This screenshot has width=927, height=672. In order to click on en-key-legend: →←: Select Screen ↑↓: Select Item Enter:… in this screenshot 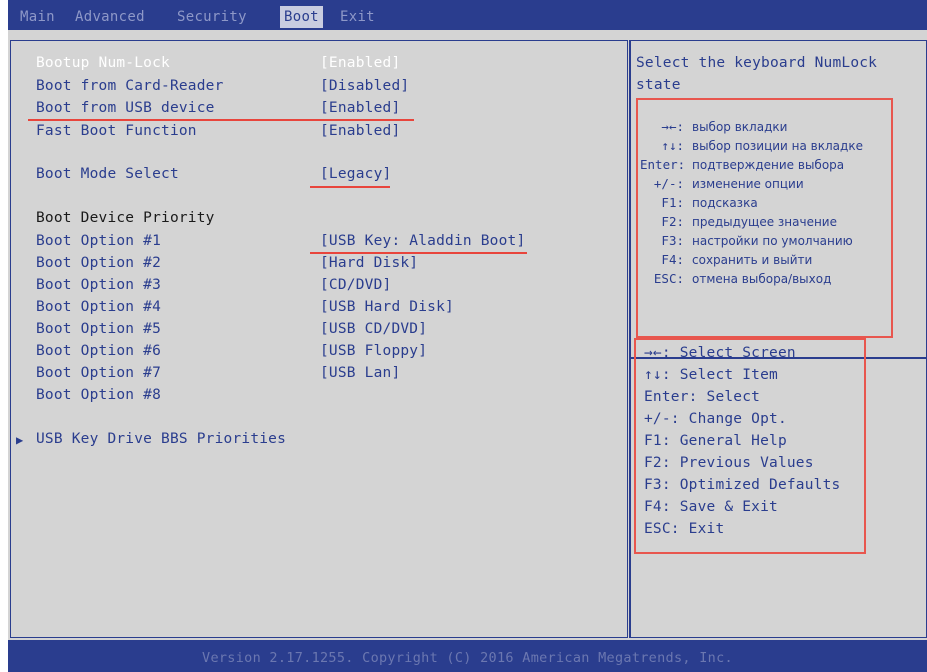, I will do `click(750, 446)`.